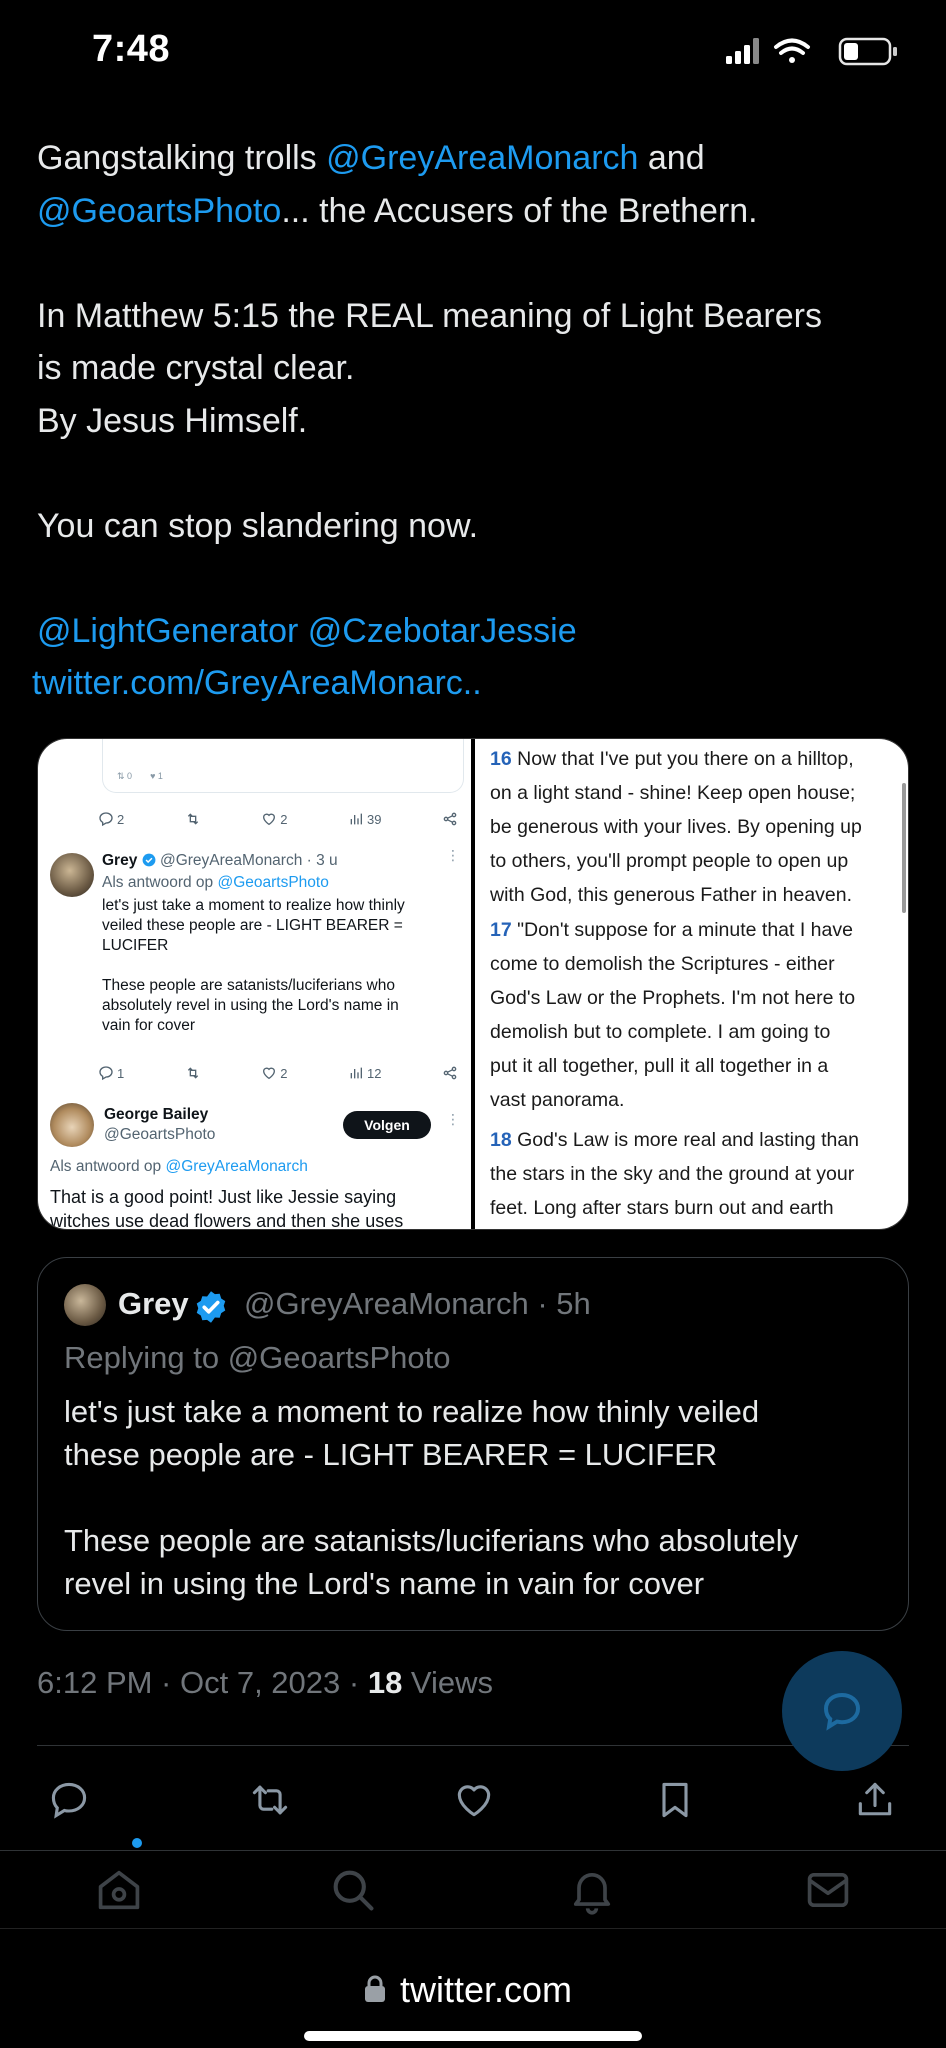 The height and width of the screenshot is (2048, 946). What do you see at coordinates (867, 51) in the screenshot?
I see `battery-icon` at bounding box center [867, 51].